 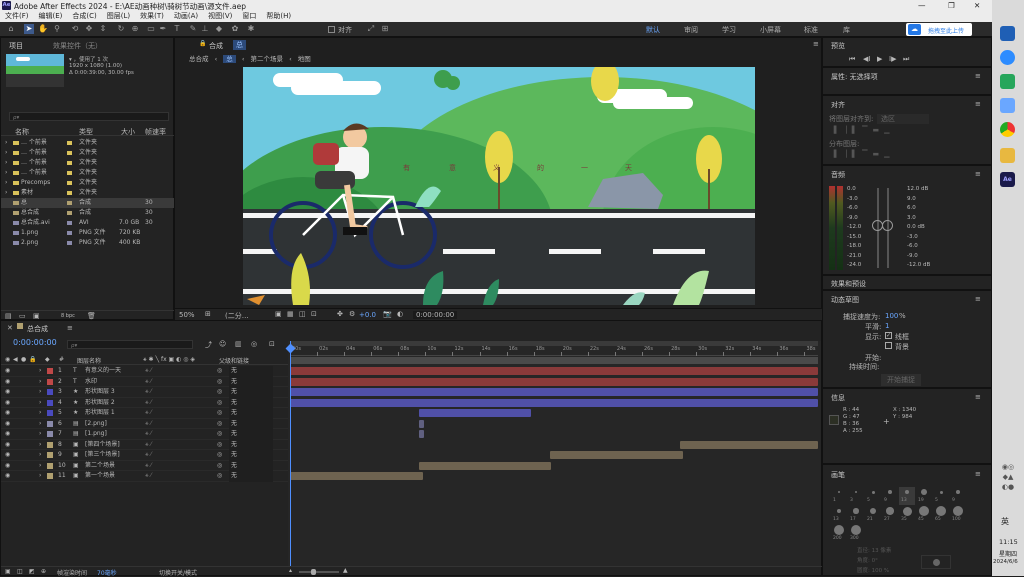 I want to click on new-comp-icon: ▣, so click(x=36, y=316).